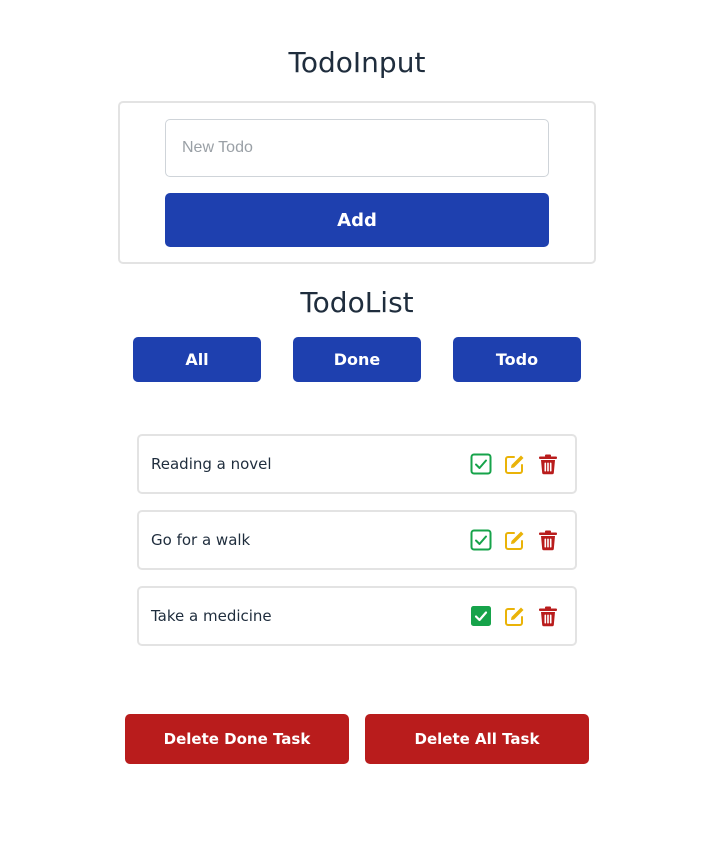 The image size is (709, 848). Describe the element at coordinates (237, 739) in the screenshot. I see `delete-done-task-button: Delete Done Task` at that location.